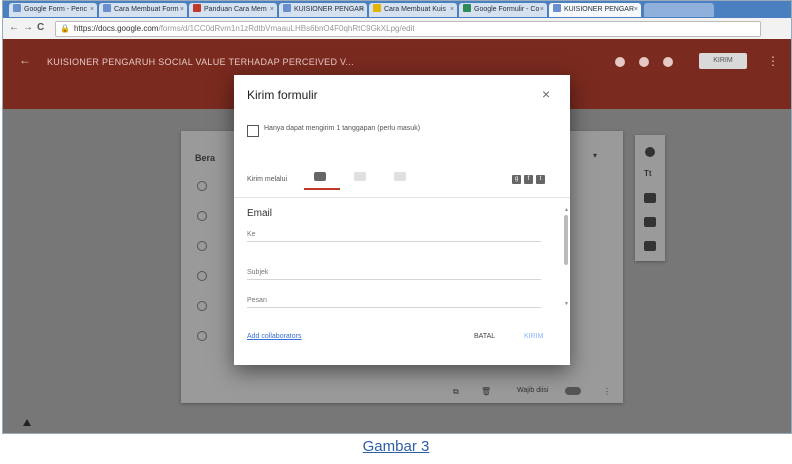  Describe the element at coordinates (507, 9) in the screenshot. I see `tab-label: Google Formulir - Co` at that location.